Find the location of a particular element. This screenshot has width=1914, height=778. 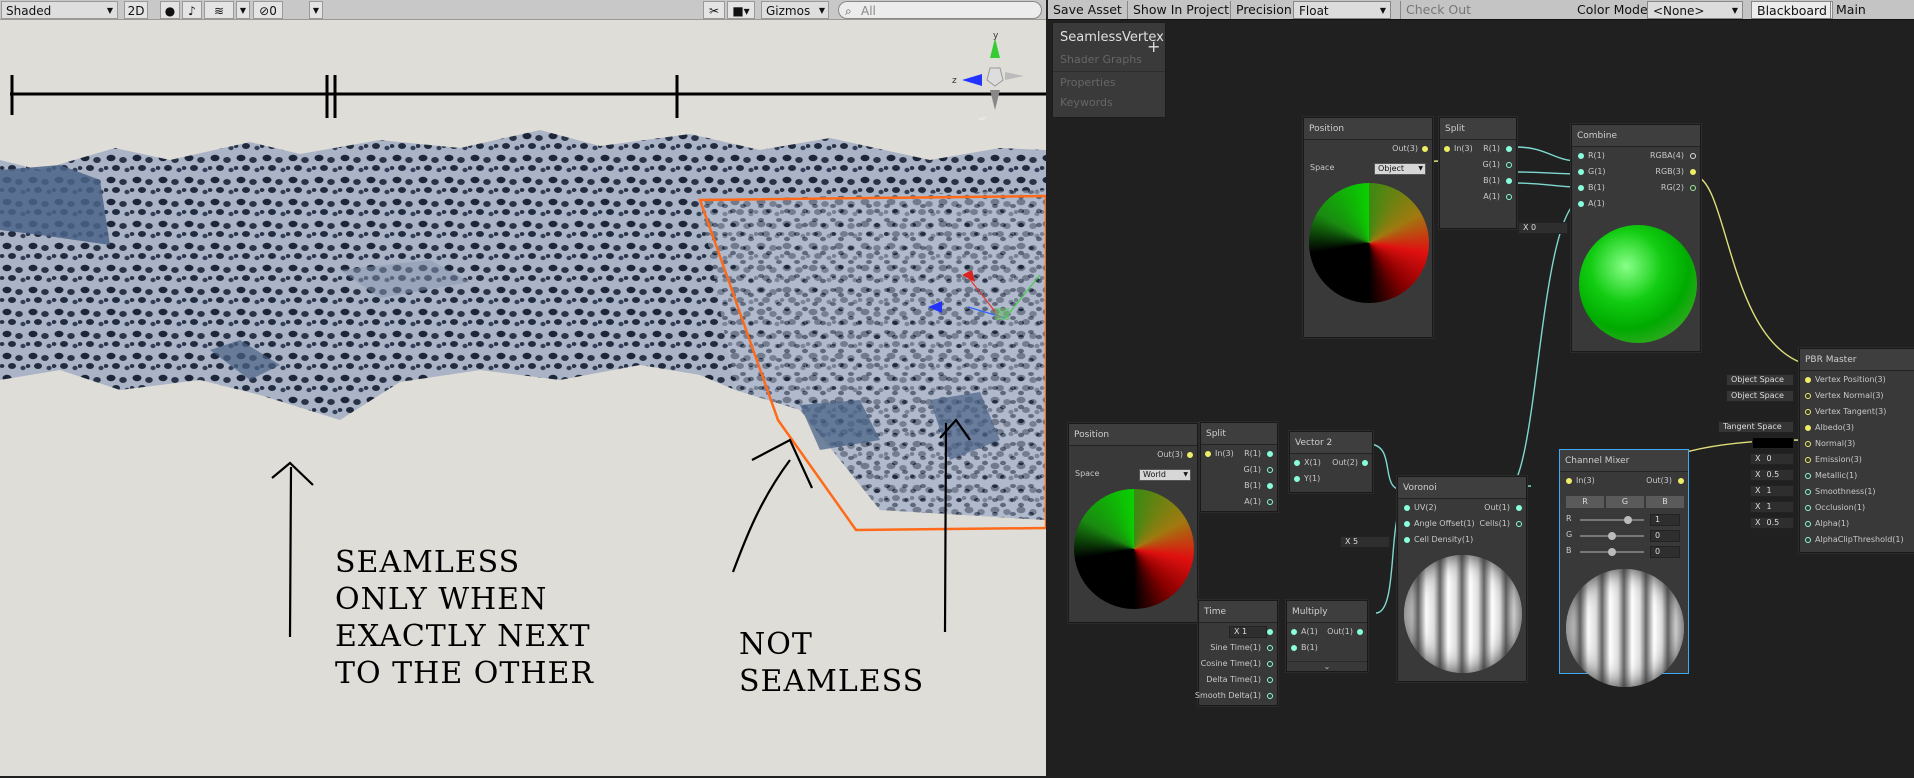

check-out-button: Check Out is located at coordinates (1438, 10).